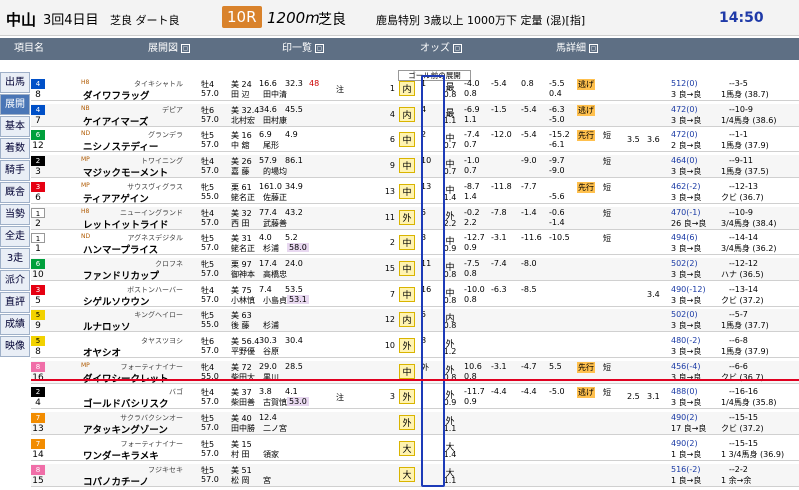 The image size is (799, 490). What do you see at coordinates (684, 392) in the screenshot?
I see `cell-h1: 488(0)` at bounding box center [684, 392].